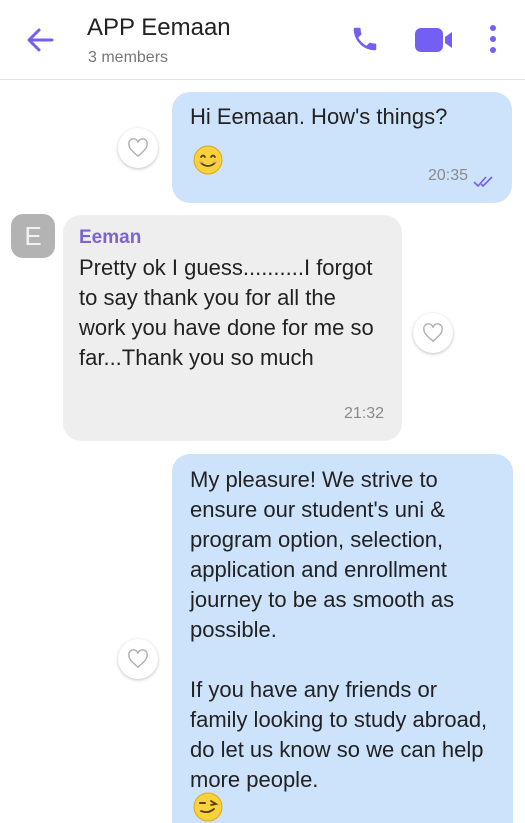 The height and width of the screenshot is (823, 525). I want to click on phone-icon, so click(365, 39).